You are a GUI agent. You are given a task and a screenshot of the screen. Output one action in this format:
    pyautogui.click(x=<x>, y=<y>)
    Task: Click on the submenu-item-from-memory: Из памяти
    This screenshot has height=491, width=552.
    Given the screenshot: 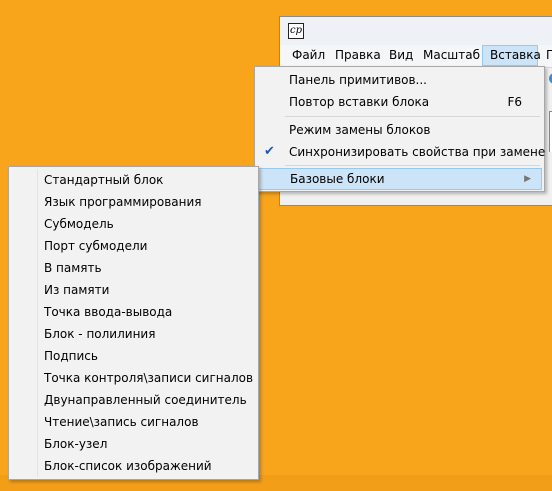 What is the action you would take?
    pyautogui.click(x=133, y=290)
    